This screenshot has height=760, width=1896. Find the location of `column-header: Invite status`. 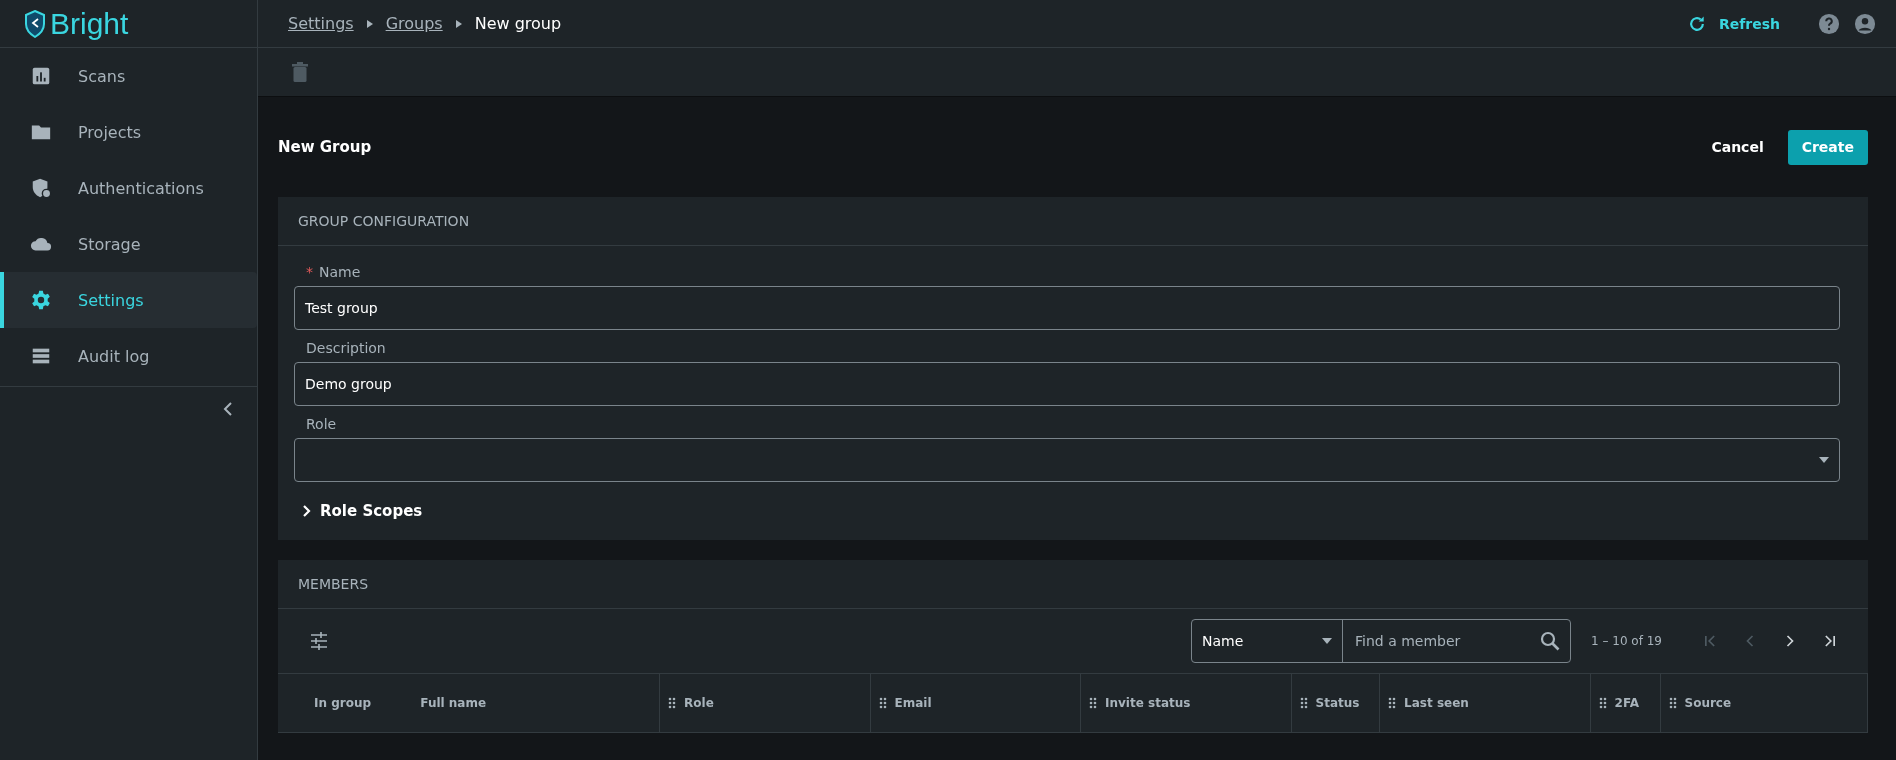

column-header: Invite status is located at coordinates (1148, 703).